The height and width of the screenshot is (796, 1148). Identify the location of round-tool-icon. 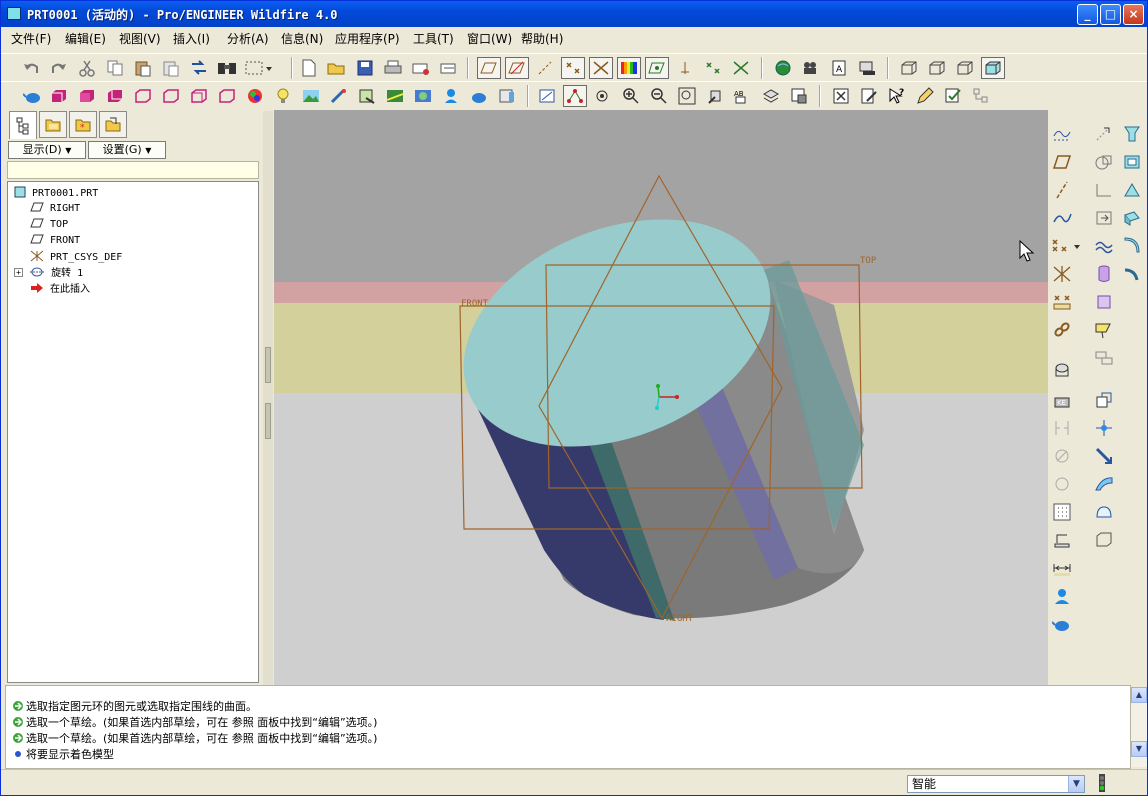
(1062, 484).